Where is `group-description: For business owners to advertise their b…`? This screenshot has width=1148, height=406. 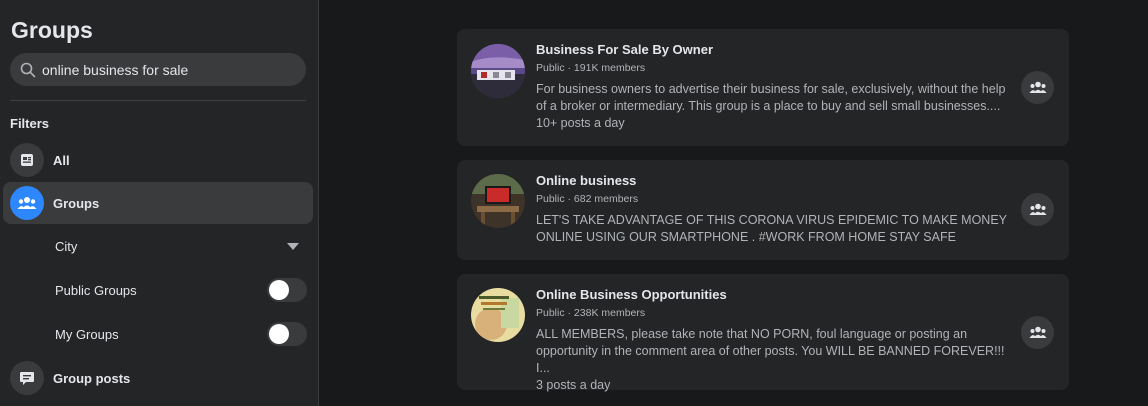 group-description: For business owners to advertise their b… is located at coordinates (773, 98).